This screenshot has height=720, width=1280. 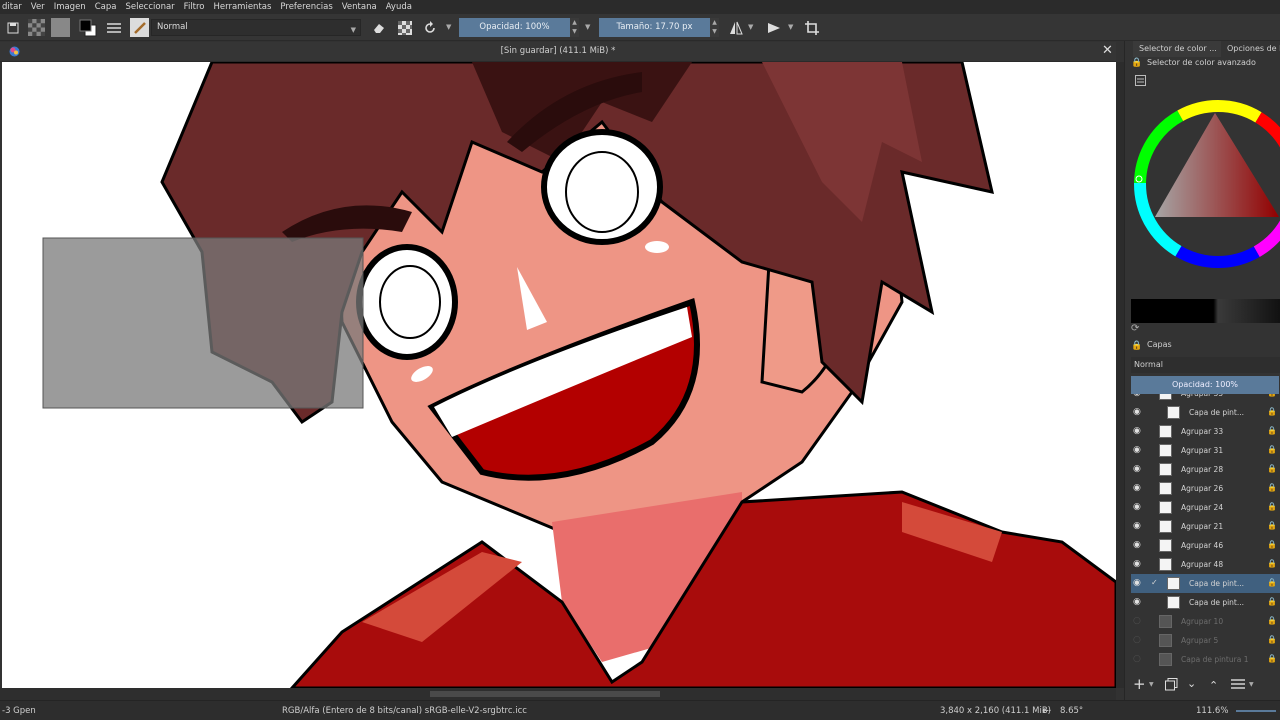 I want to click on layer-row: ◉ Agrupar 46 🔒, so click(x=1205, y=545).